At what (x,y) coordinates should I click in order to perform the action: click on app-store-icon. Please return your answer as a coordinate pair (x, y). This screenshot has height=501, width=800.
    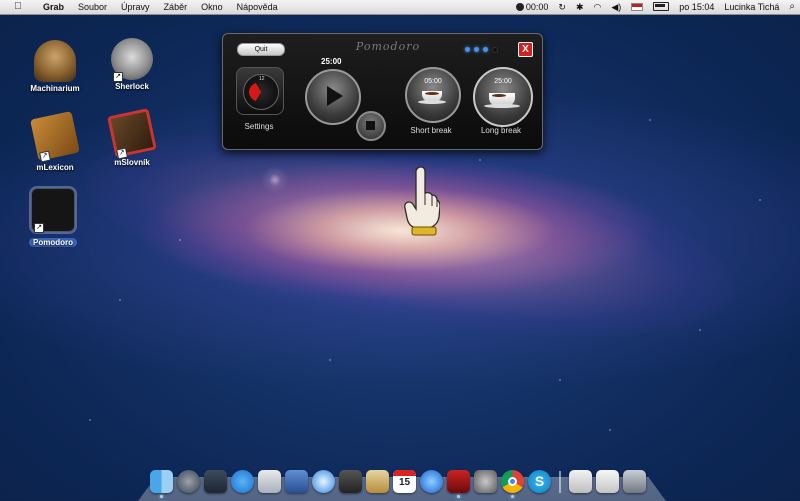
    Looking at the image, I should click on (242, 481).